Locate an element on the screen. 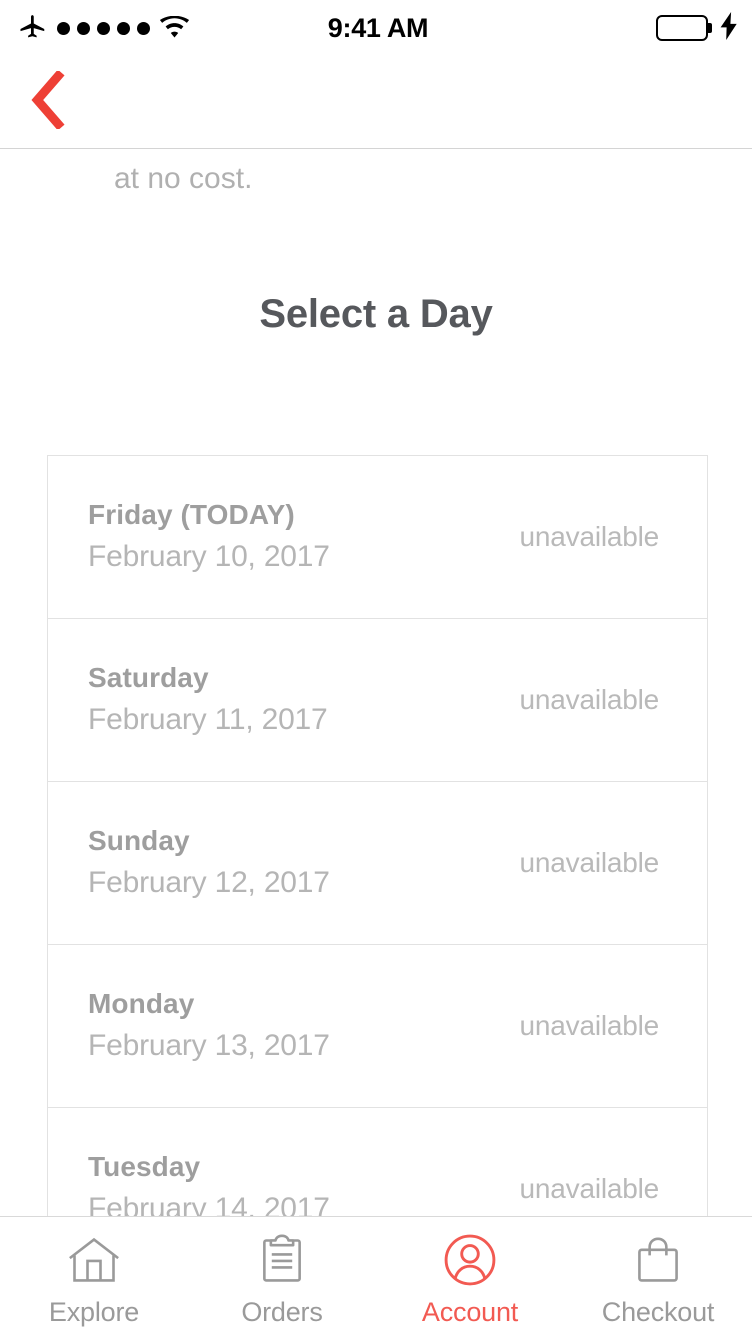 The width and height of the screenshot is (752, 1334). chevron-left-icon is located at coordinates (47, 101).